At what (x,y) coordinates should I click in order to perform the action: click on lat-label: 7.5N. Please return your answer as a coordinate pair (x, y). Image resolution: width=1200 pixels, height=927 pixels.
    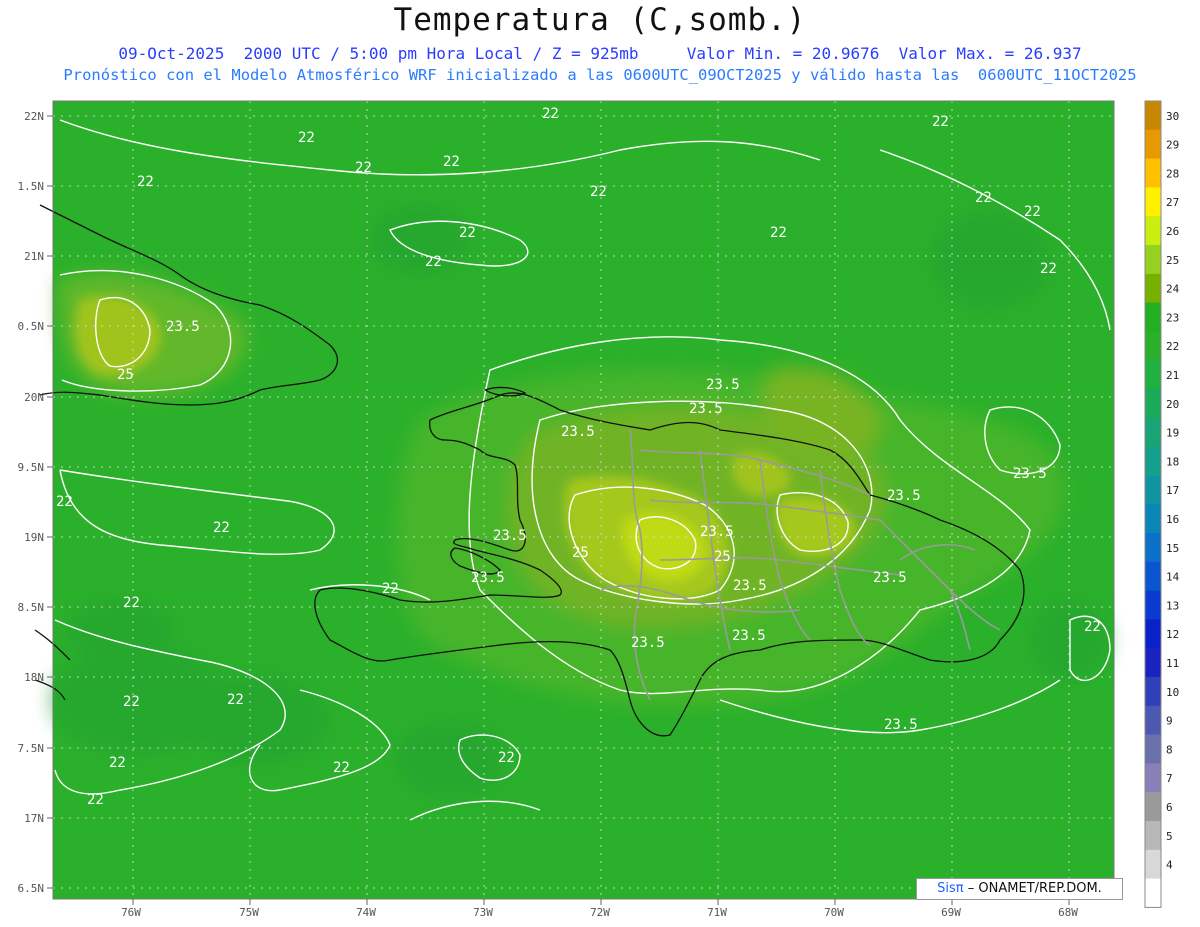
    Looking at the image, I should click on (31, 748).